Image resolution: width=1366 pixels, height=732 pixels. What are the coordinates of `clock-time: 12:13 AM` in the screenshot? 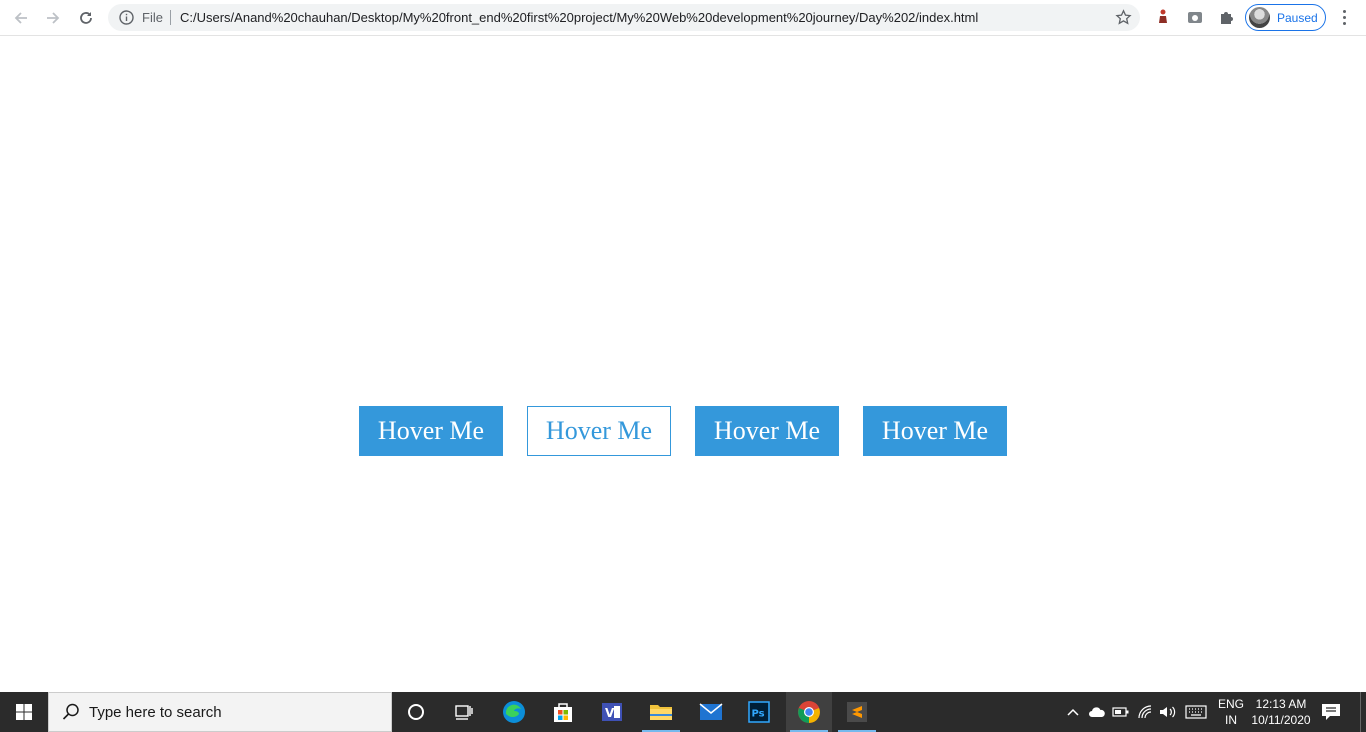 It's located at (1281, 704).